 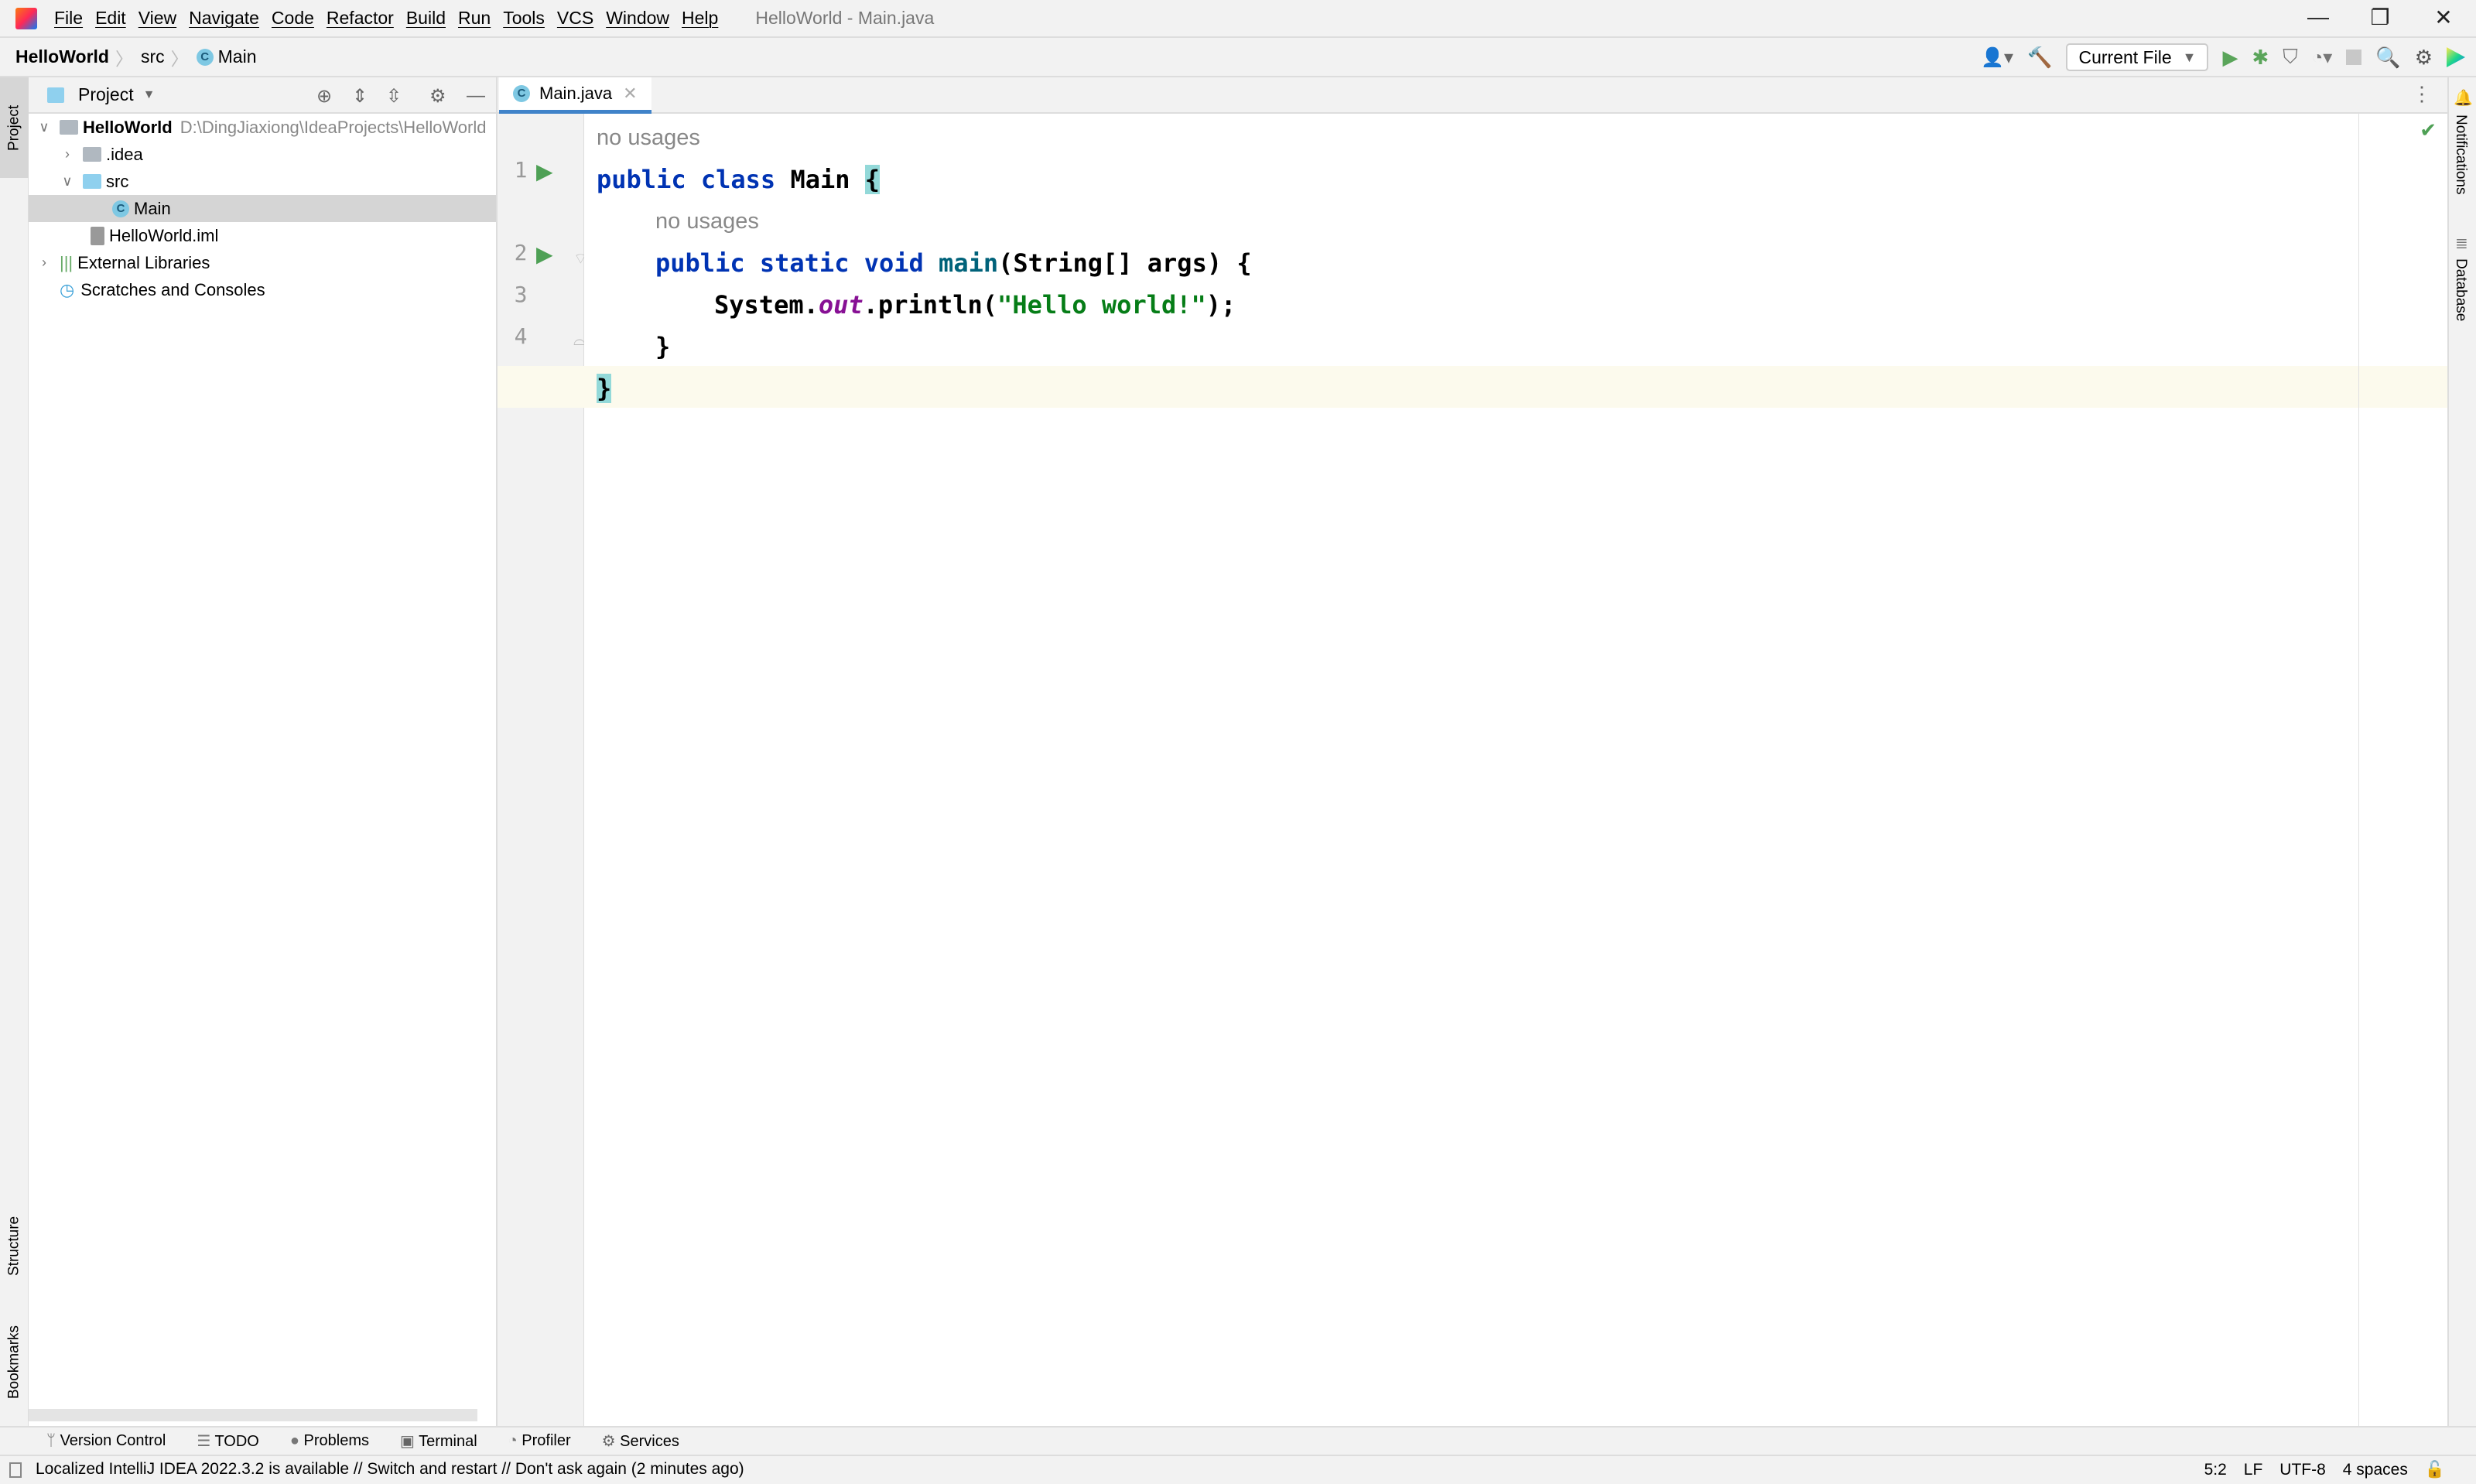 What do you see at coordinates (262, 209) in the screenshot?
I see `tree-item-main: C Main` at bounding box center [262, 209].